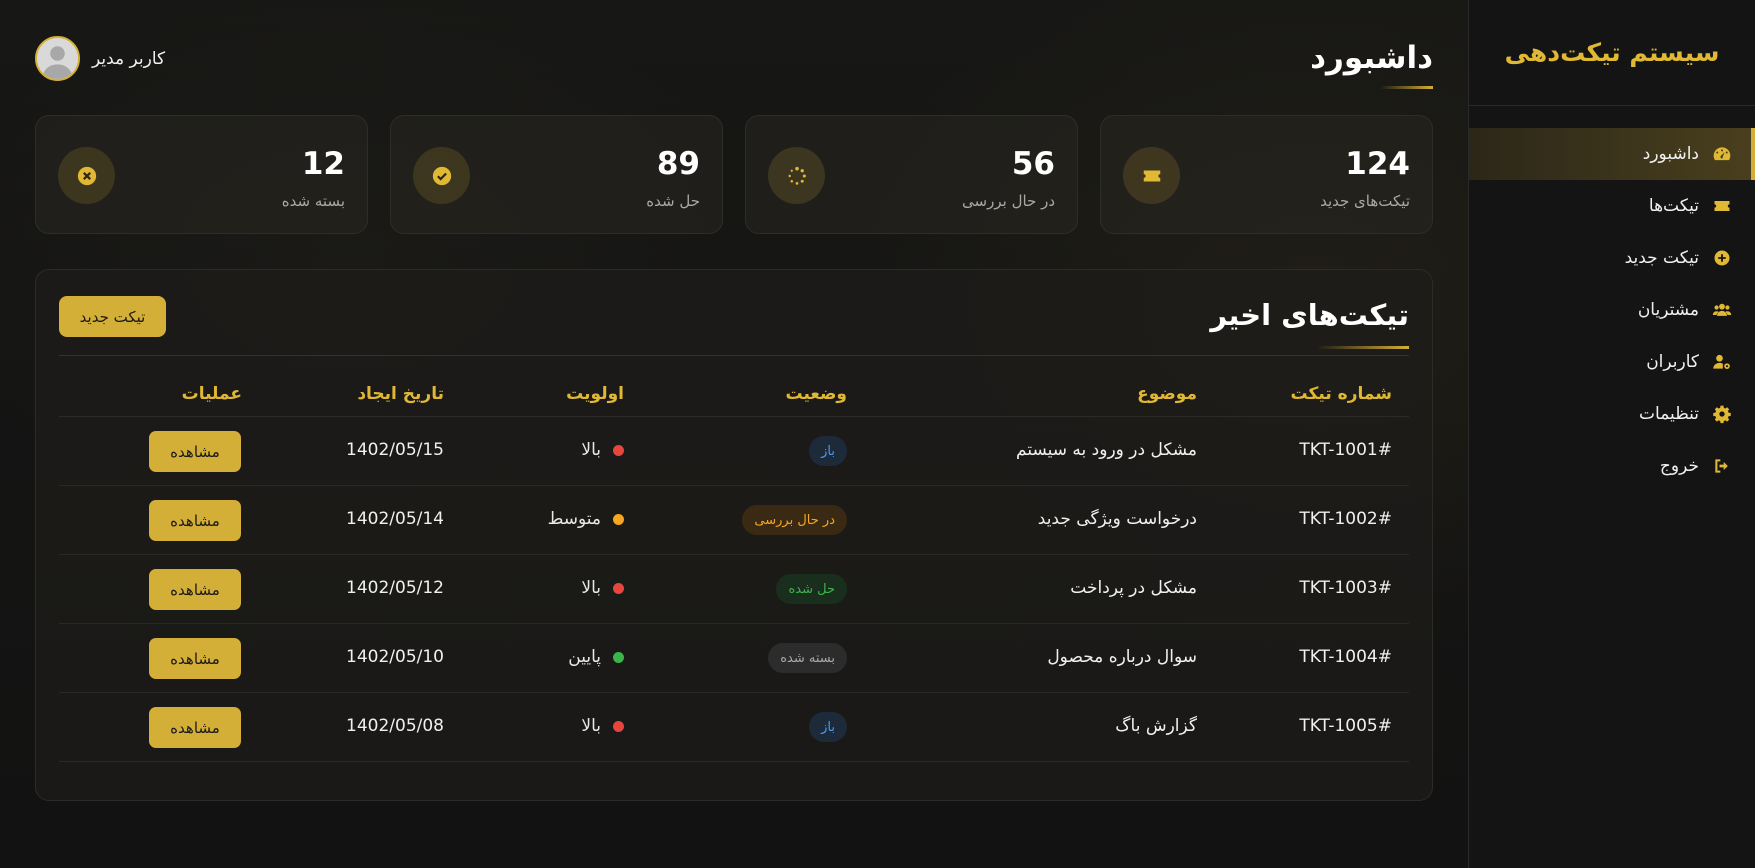 The image size is (1755, 868). I want to click on column-header-id: شماره تیکت, so click(1341, 394).